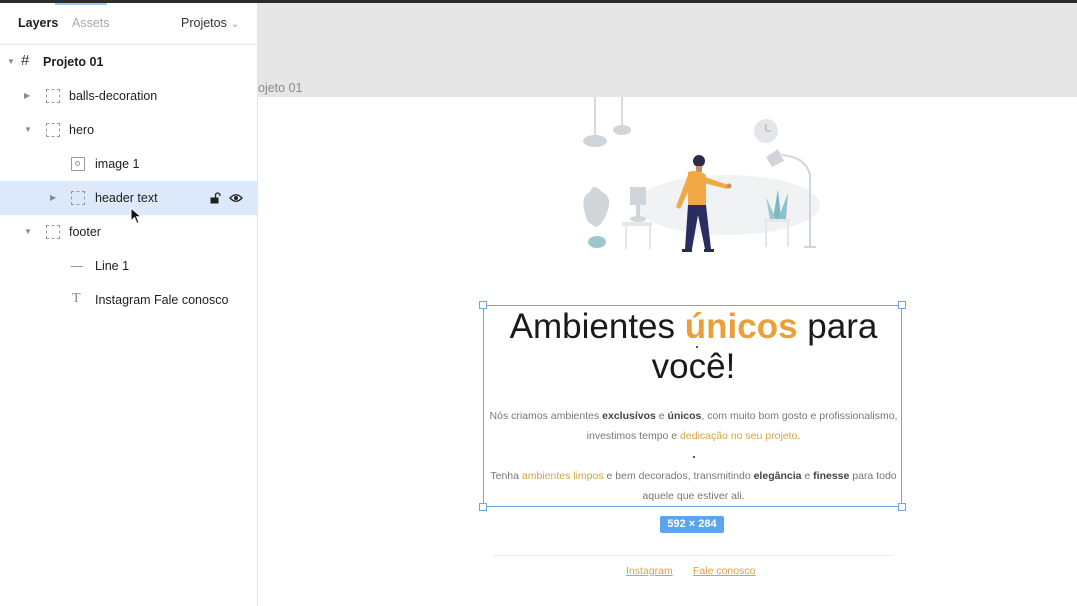 This screenshot has width=1077, height=606. I want to click on project-dropdown-label: Projetos, so click(204, 23).